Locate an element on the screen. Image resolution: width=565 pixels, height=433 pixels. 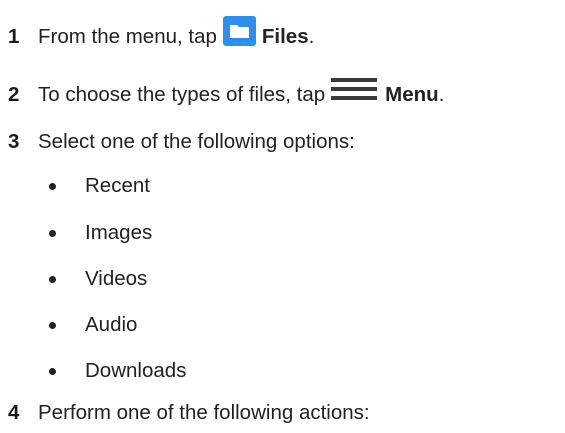
step-text: Perform one of the following actions: is located at coordinates (204, 412).